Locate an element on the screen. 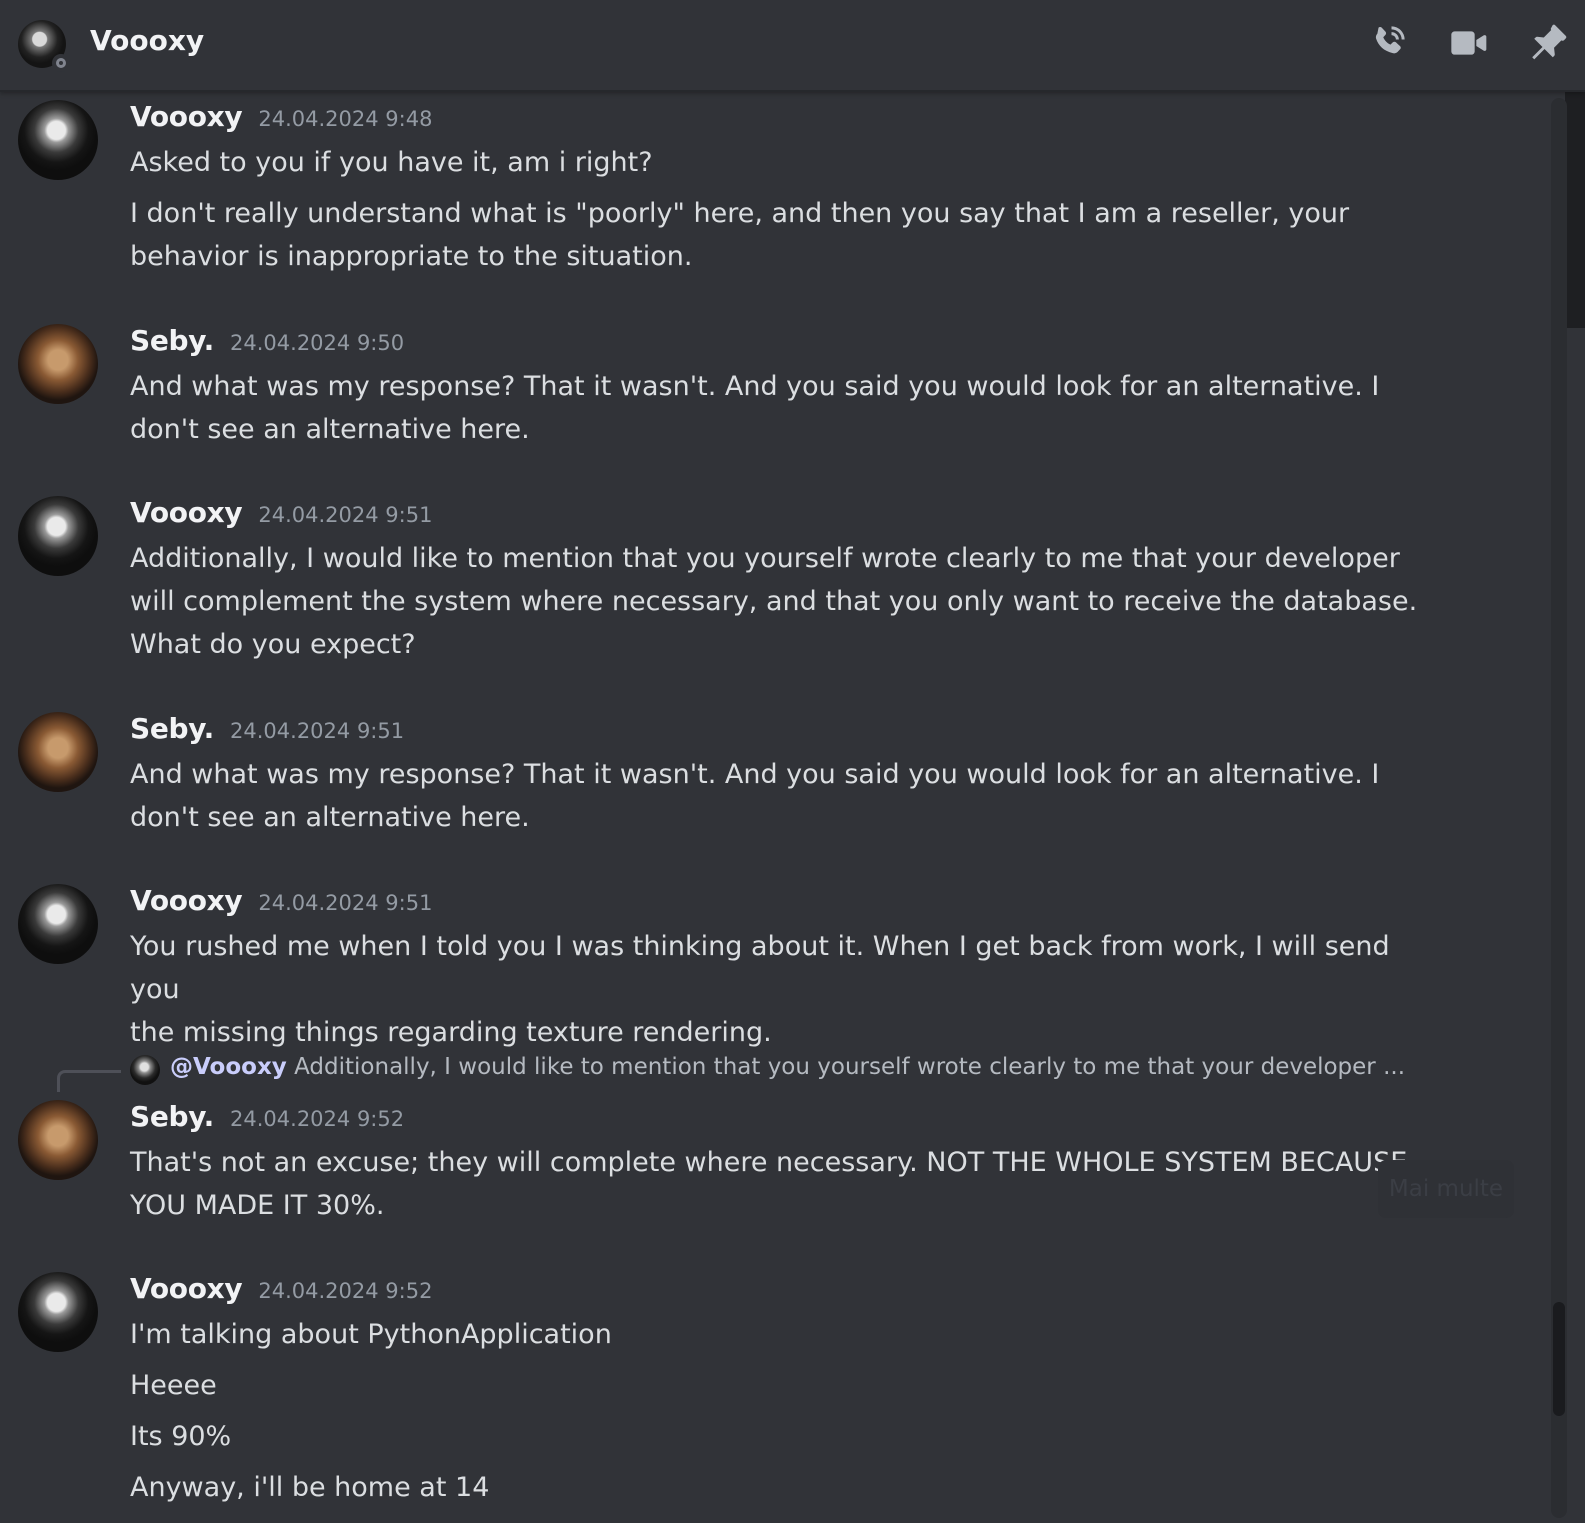 The width and height of the screenshot is (1585, 1523). channel-title: Voooxy is located at coordinates (147, 40).